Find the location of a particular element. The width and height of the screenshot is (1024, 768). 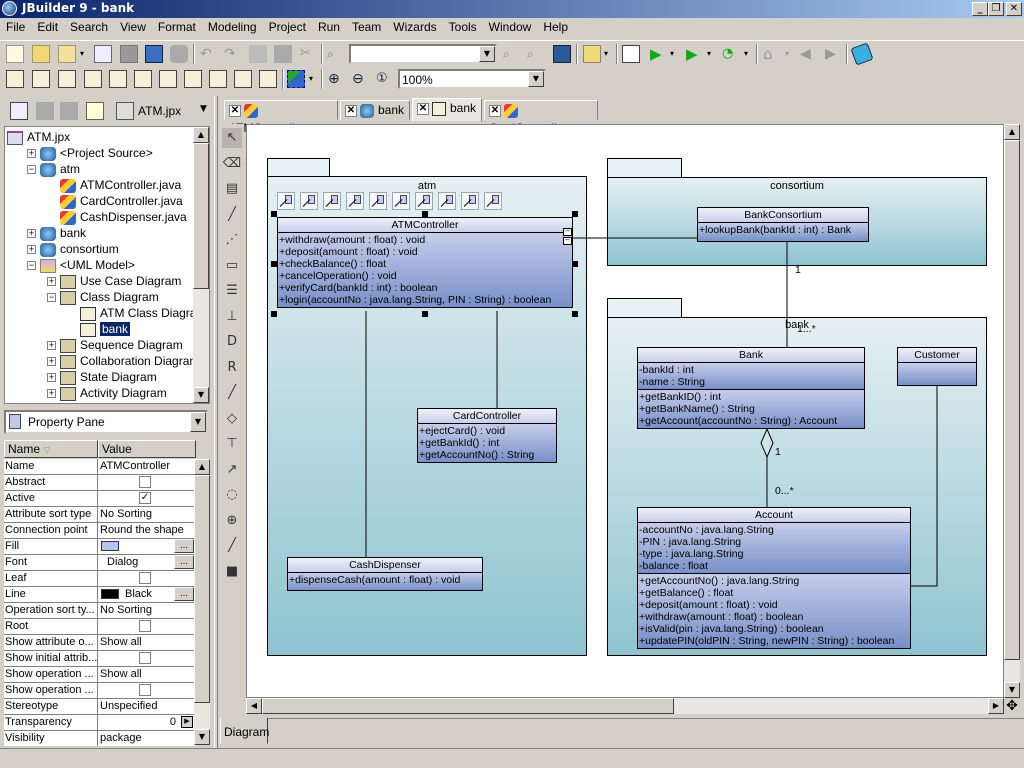

line-tool-icon: ╱ is located at coordinates (232, 546).